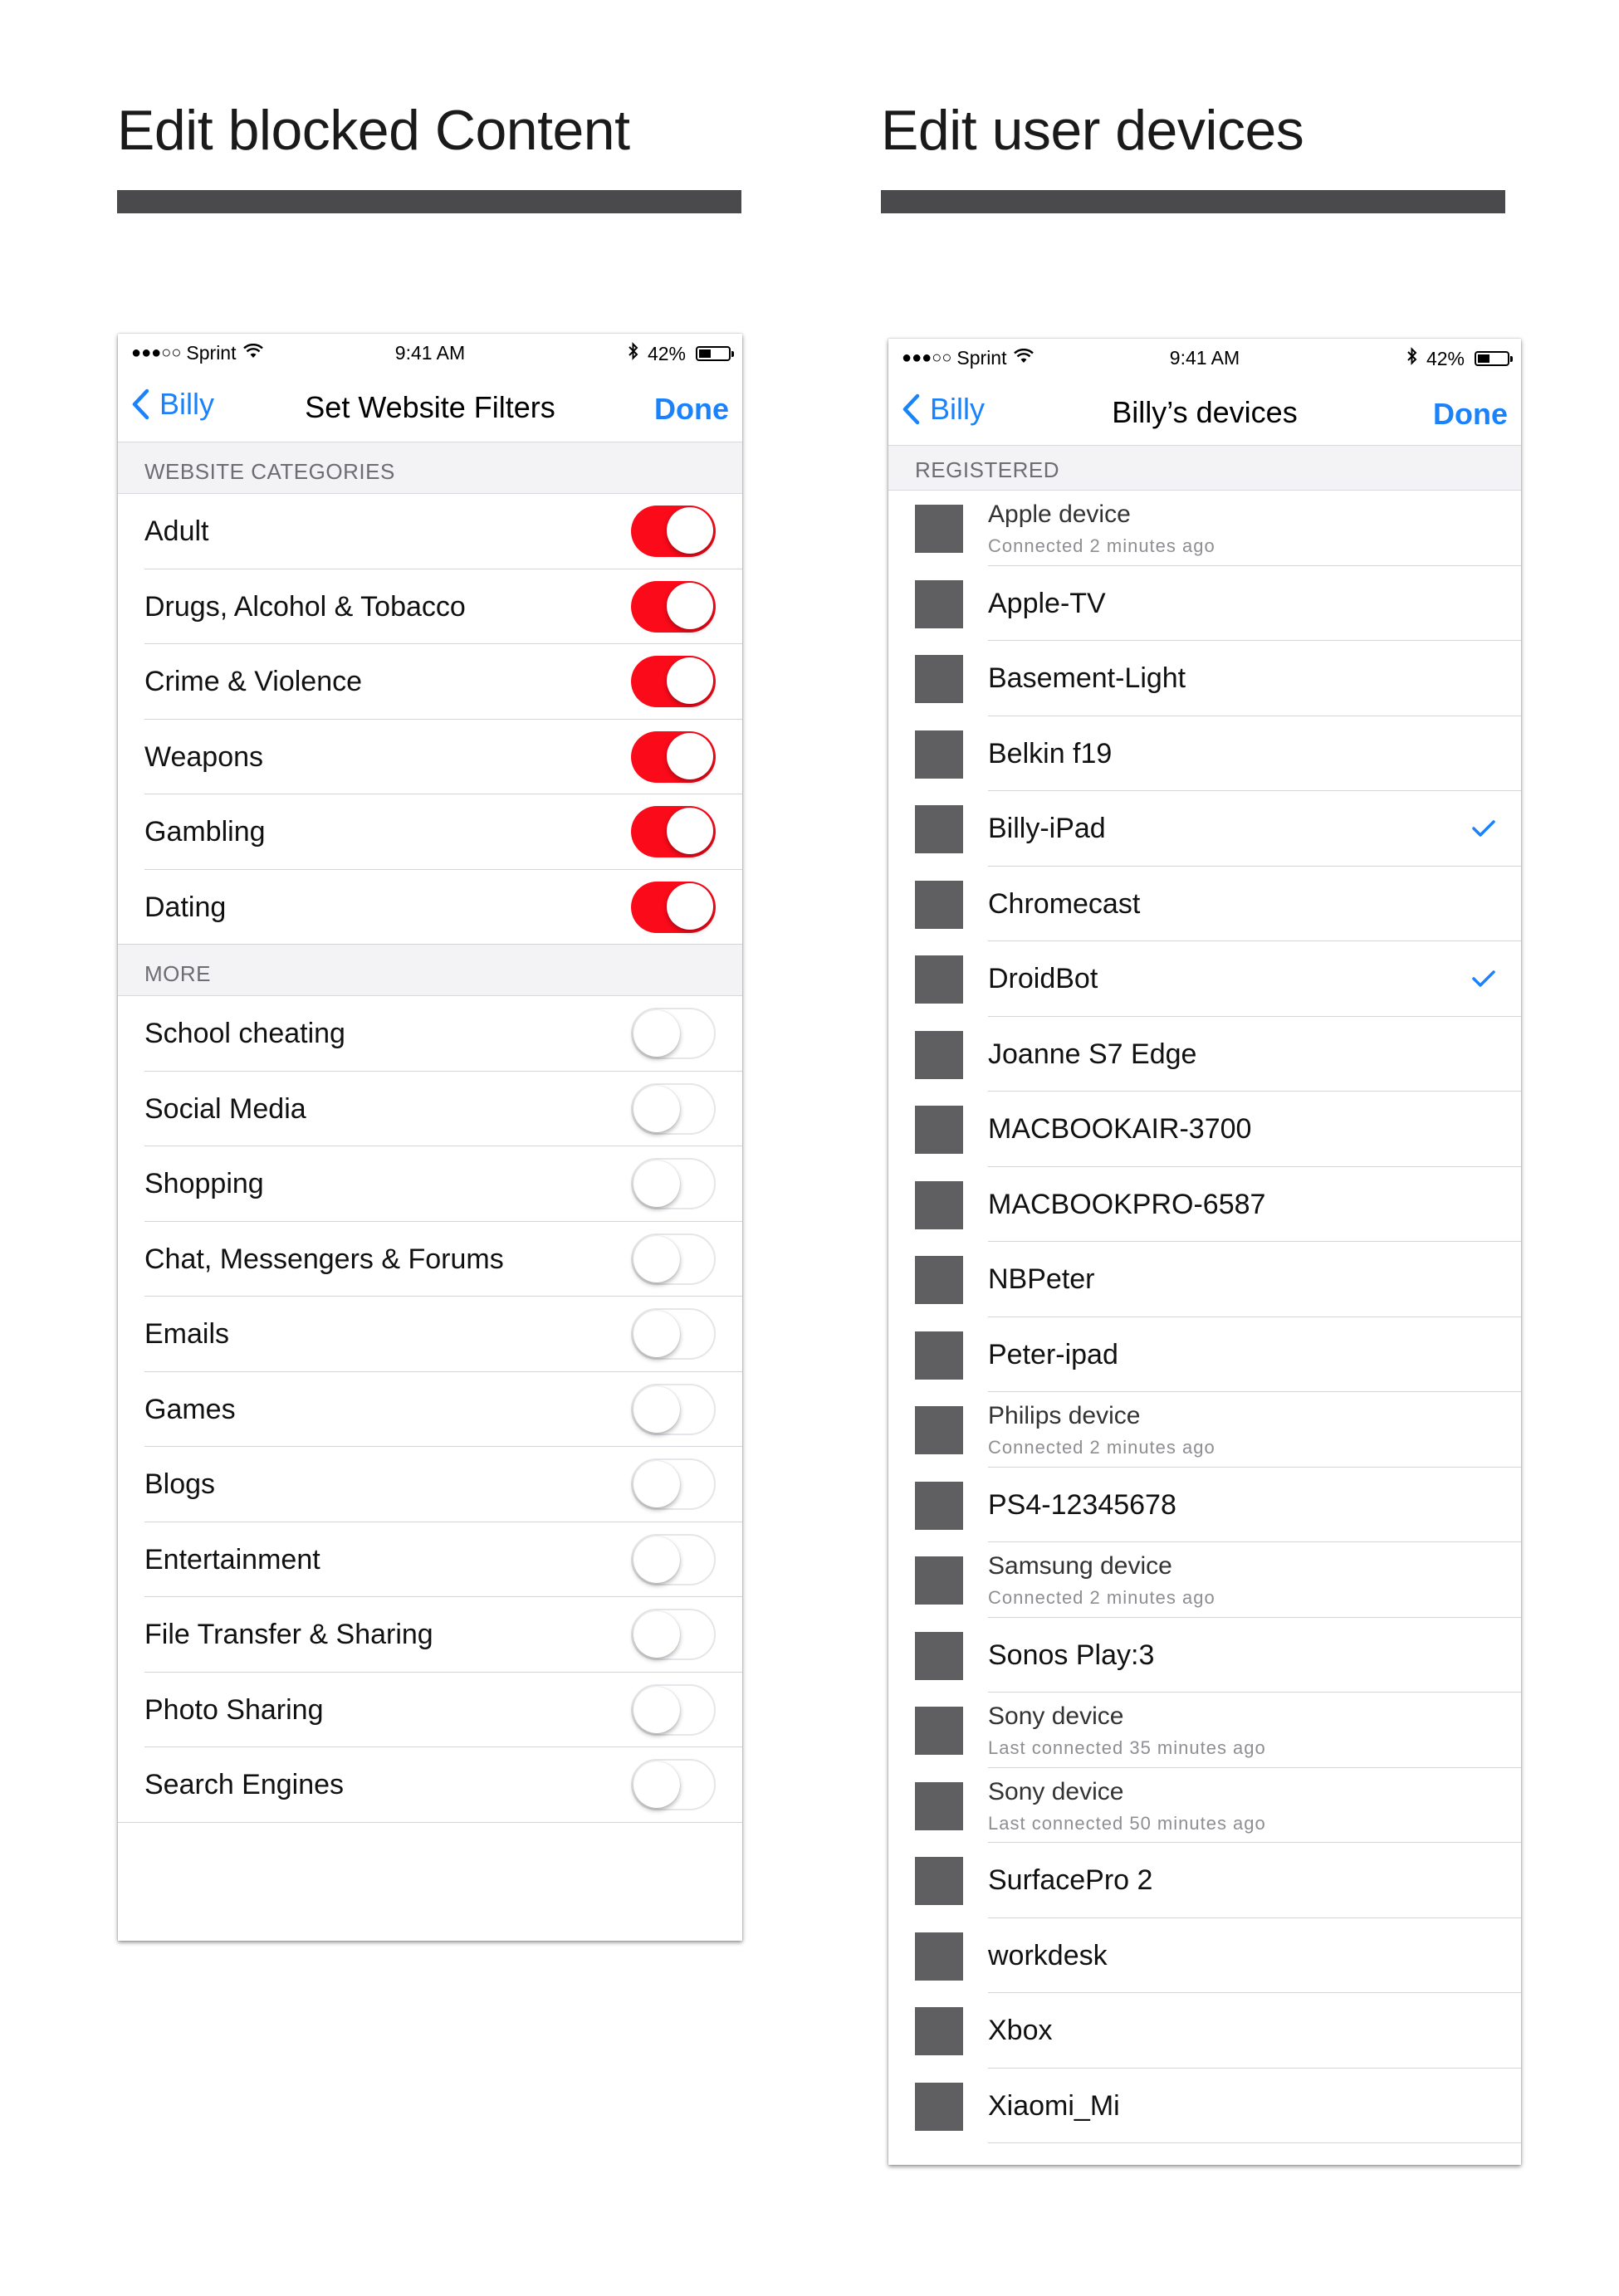  Describe the element at coordinates (430, 468) in the screenshot. I see `section-header-website-categories: WEBSITE CATEGORIES` at that location.